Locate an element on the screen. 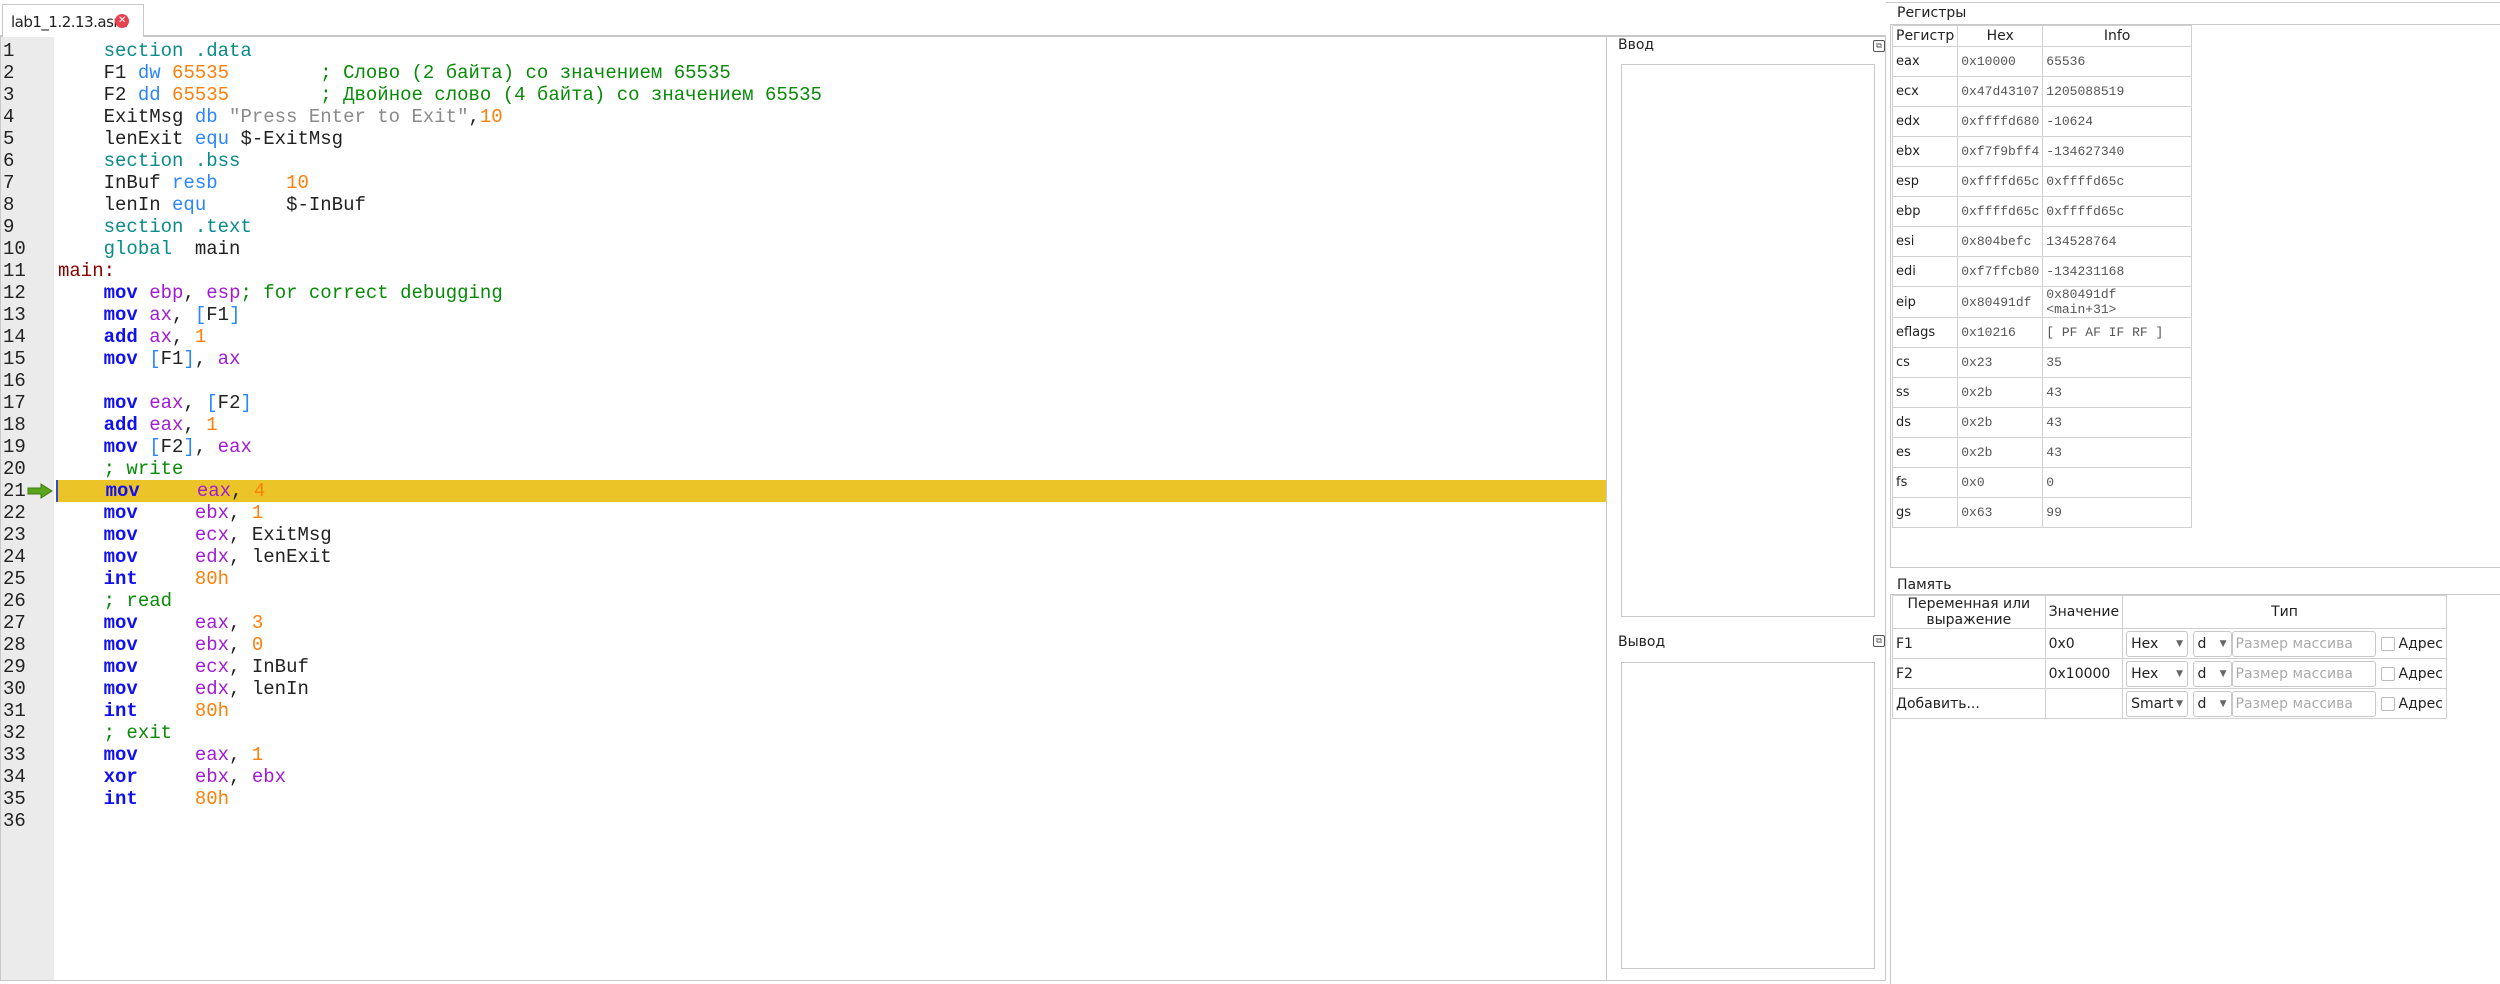 This screenshot has height=984, width=2500. line-number: 21 is located at coordinates (14, 491).